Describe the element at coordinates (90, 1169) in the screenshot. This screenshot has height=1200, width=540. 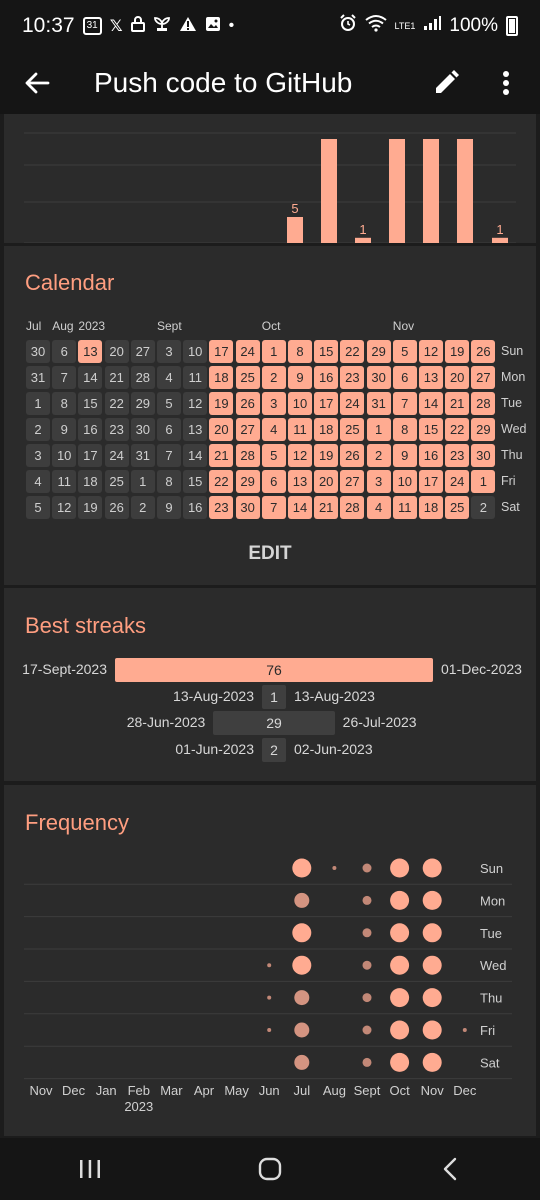
I see `recent-apps-button` at that location.